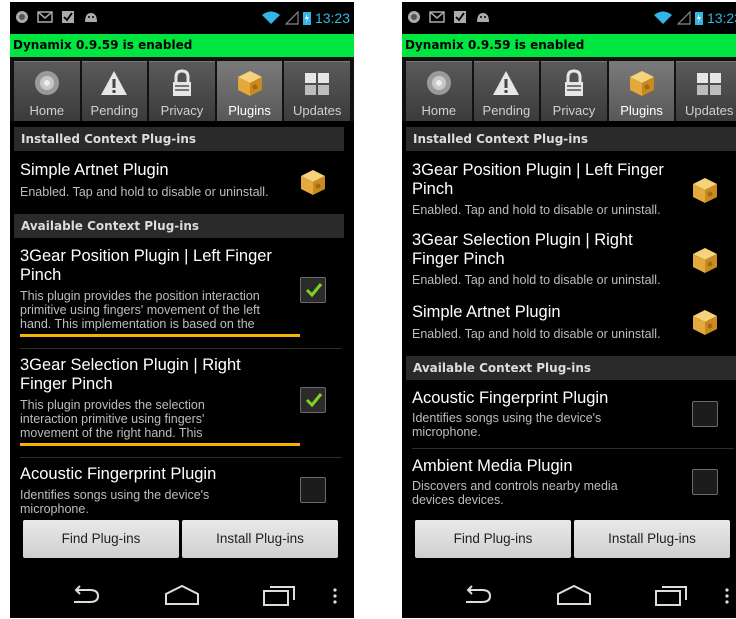  I want to click on checkmark-icon, so click(314, 400).